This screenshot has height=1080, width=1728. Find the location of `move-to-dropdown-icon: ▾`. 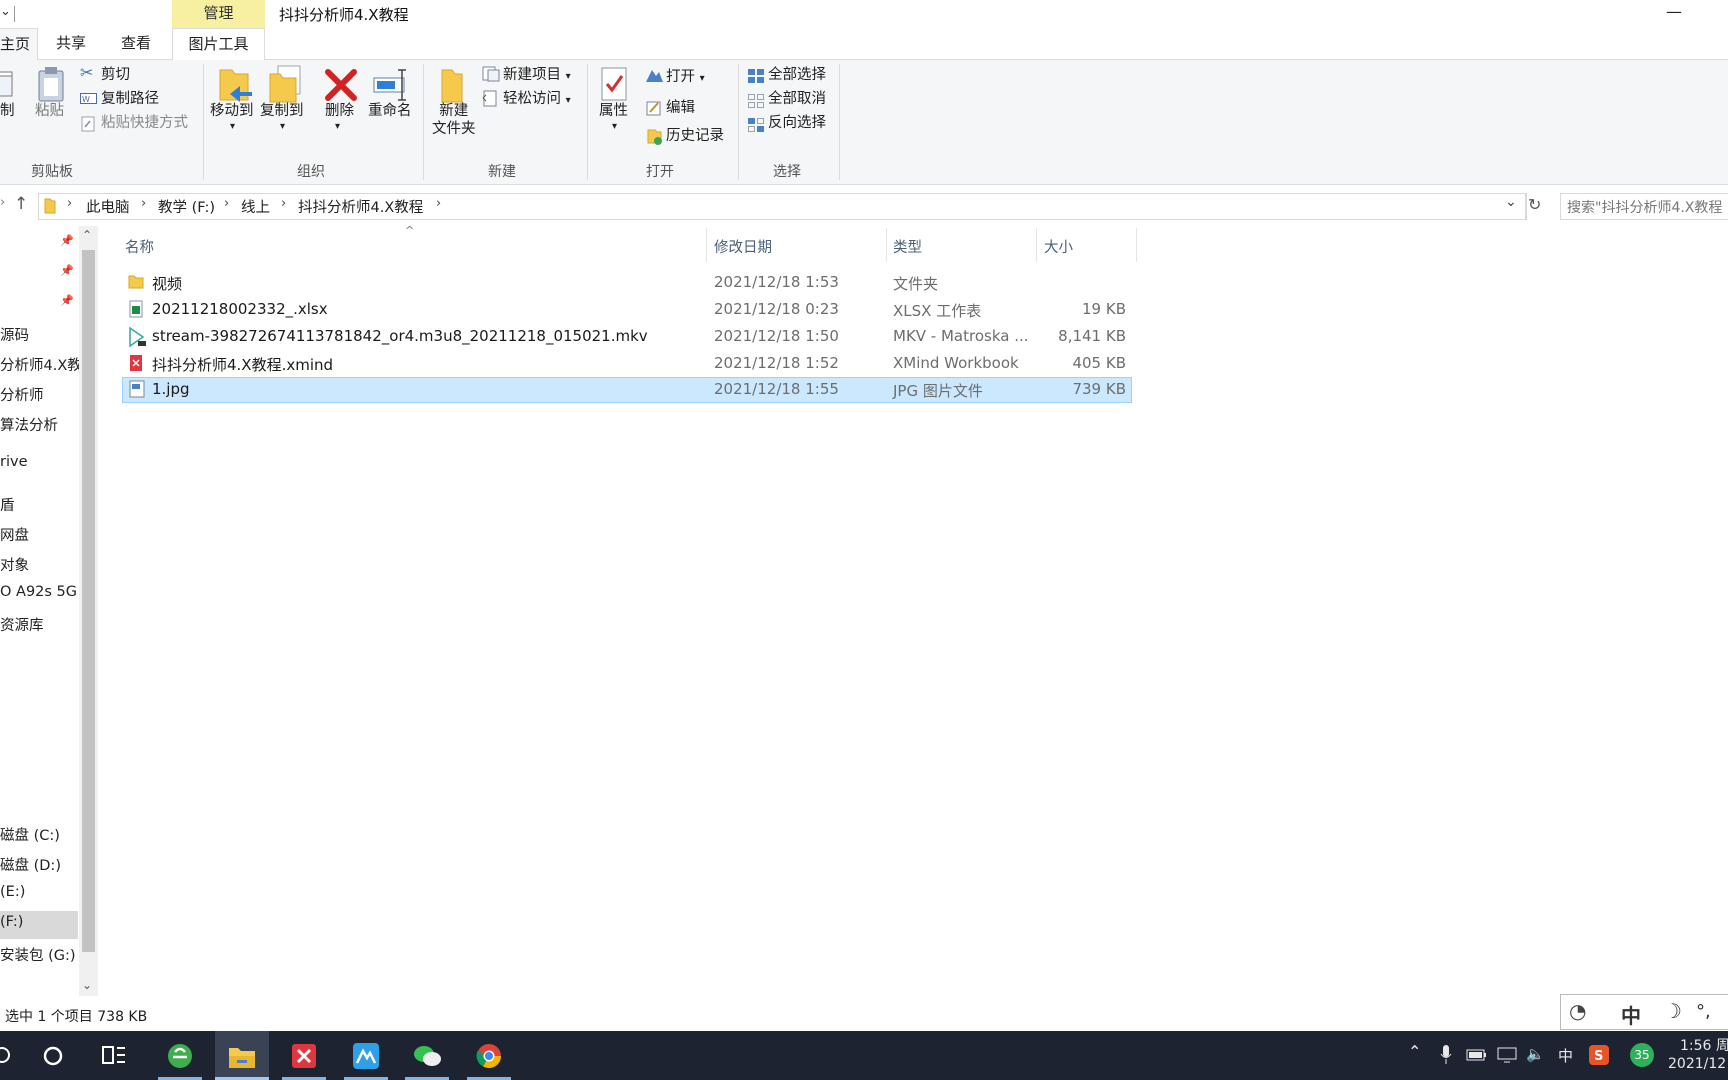

move-to-dropdown-icon: ▾ is located at coordinates (232, 127).